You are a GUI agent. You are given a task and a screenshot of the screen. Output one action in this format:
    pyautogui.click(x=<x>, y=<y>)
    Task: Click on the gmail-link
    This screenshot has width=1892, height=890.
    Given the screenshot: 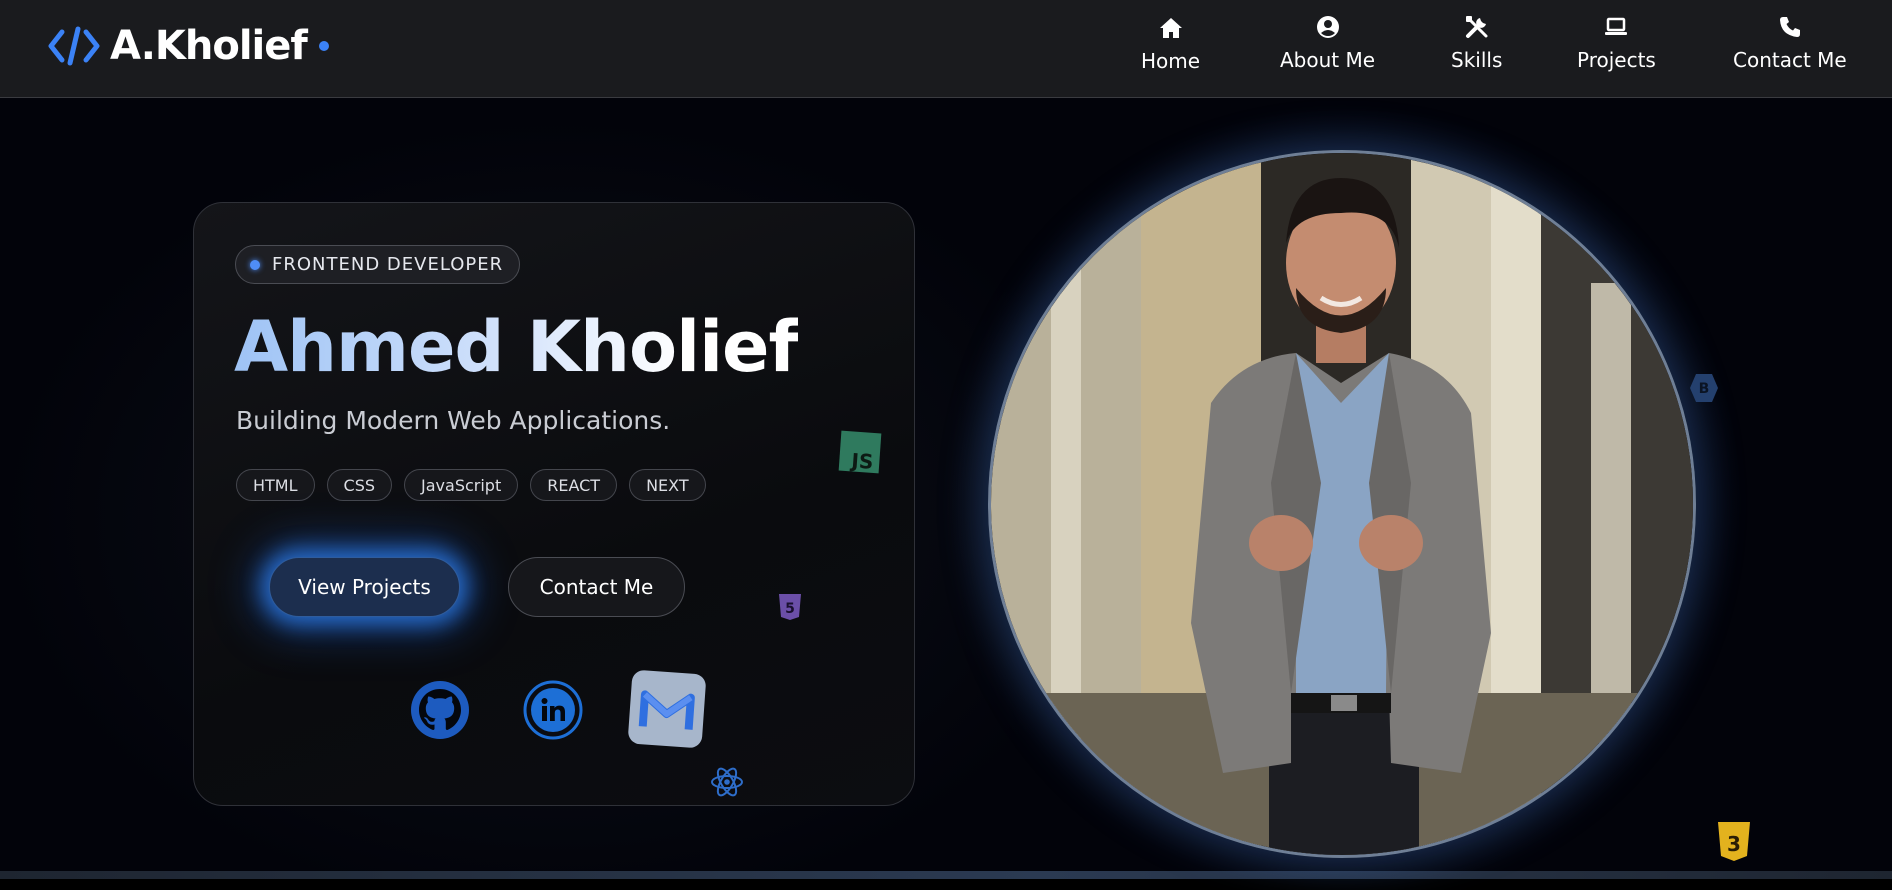 What is the action you would take?
    pyautogui.click(x=667, y=709)
    